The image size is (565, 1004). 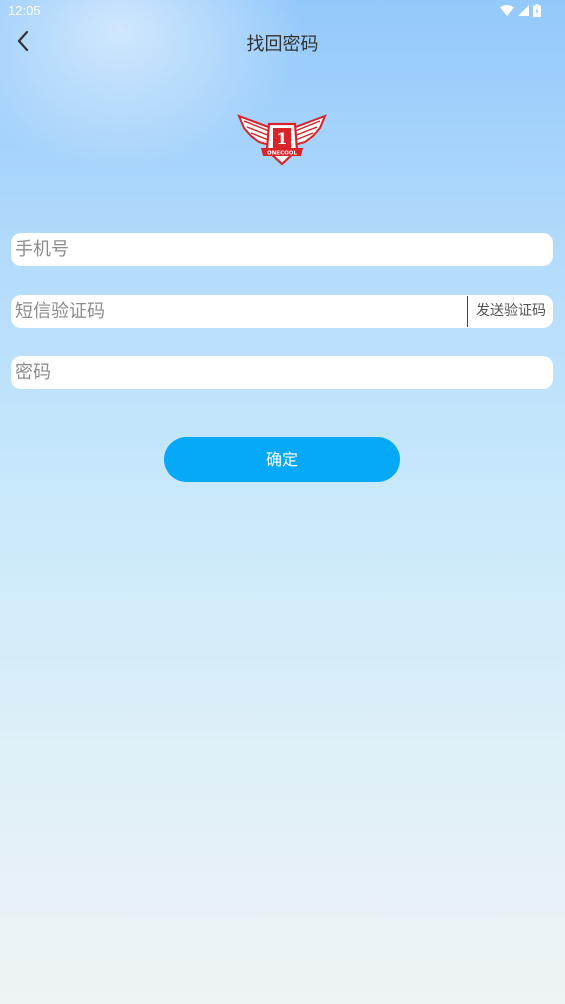 I want to click on logo-number: 1, so click(x=281, y=138).